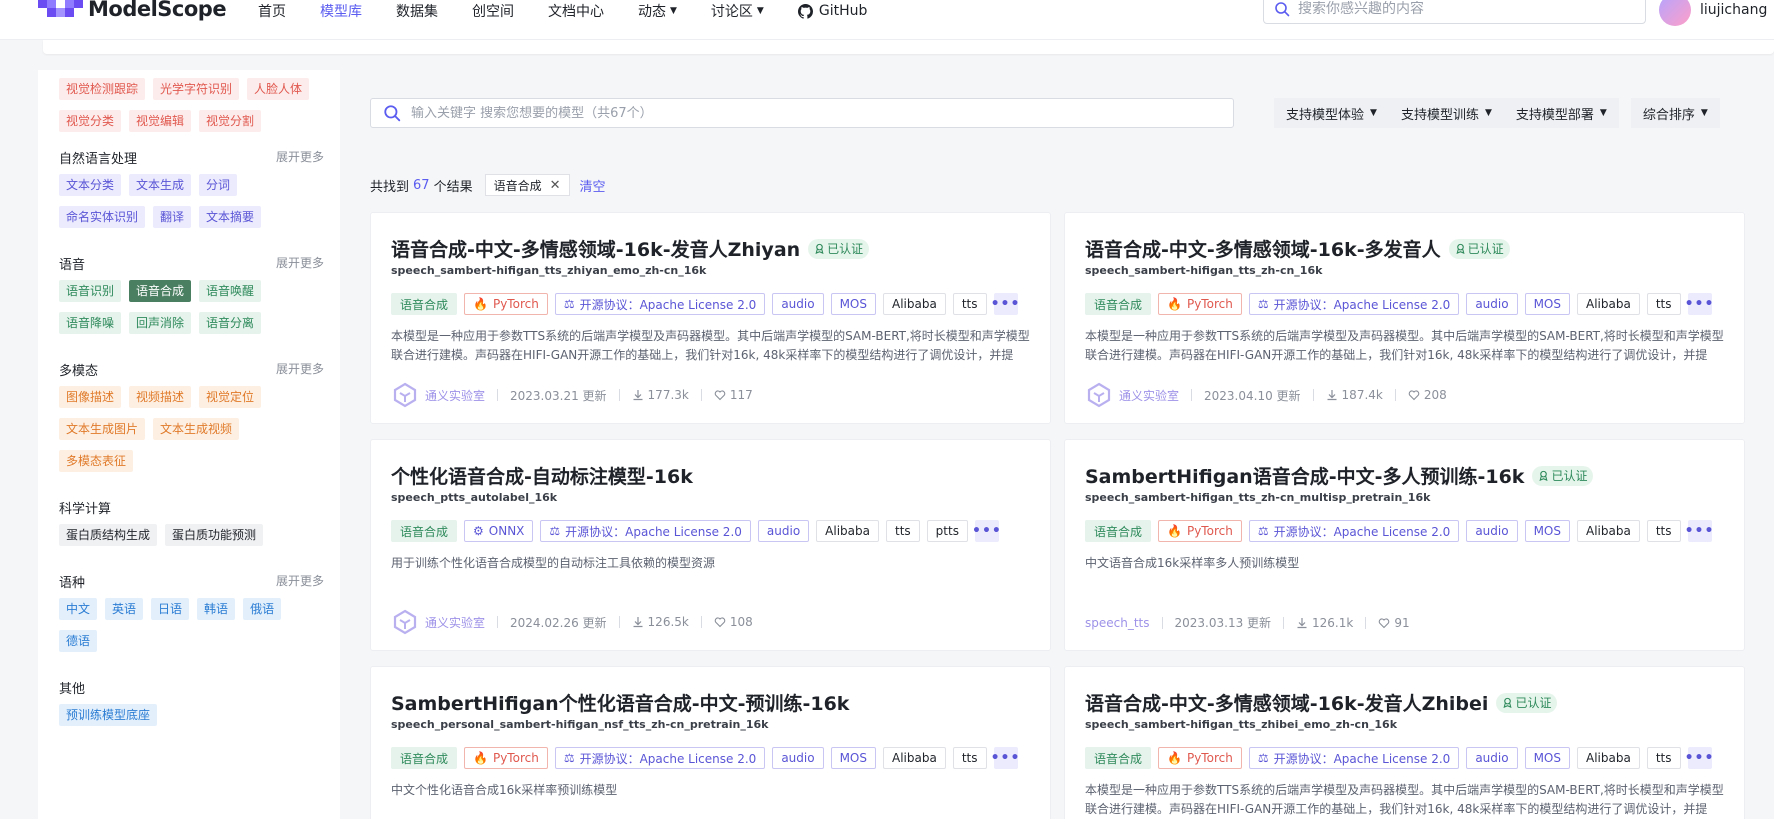 The image size is (1774, 819). Describe the element at coordinates (160, 121) in the screenshot. I see `tag-vision-edit: 视觉编辑` at that location.